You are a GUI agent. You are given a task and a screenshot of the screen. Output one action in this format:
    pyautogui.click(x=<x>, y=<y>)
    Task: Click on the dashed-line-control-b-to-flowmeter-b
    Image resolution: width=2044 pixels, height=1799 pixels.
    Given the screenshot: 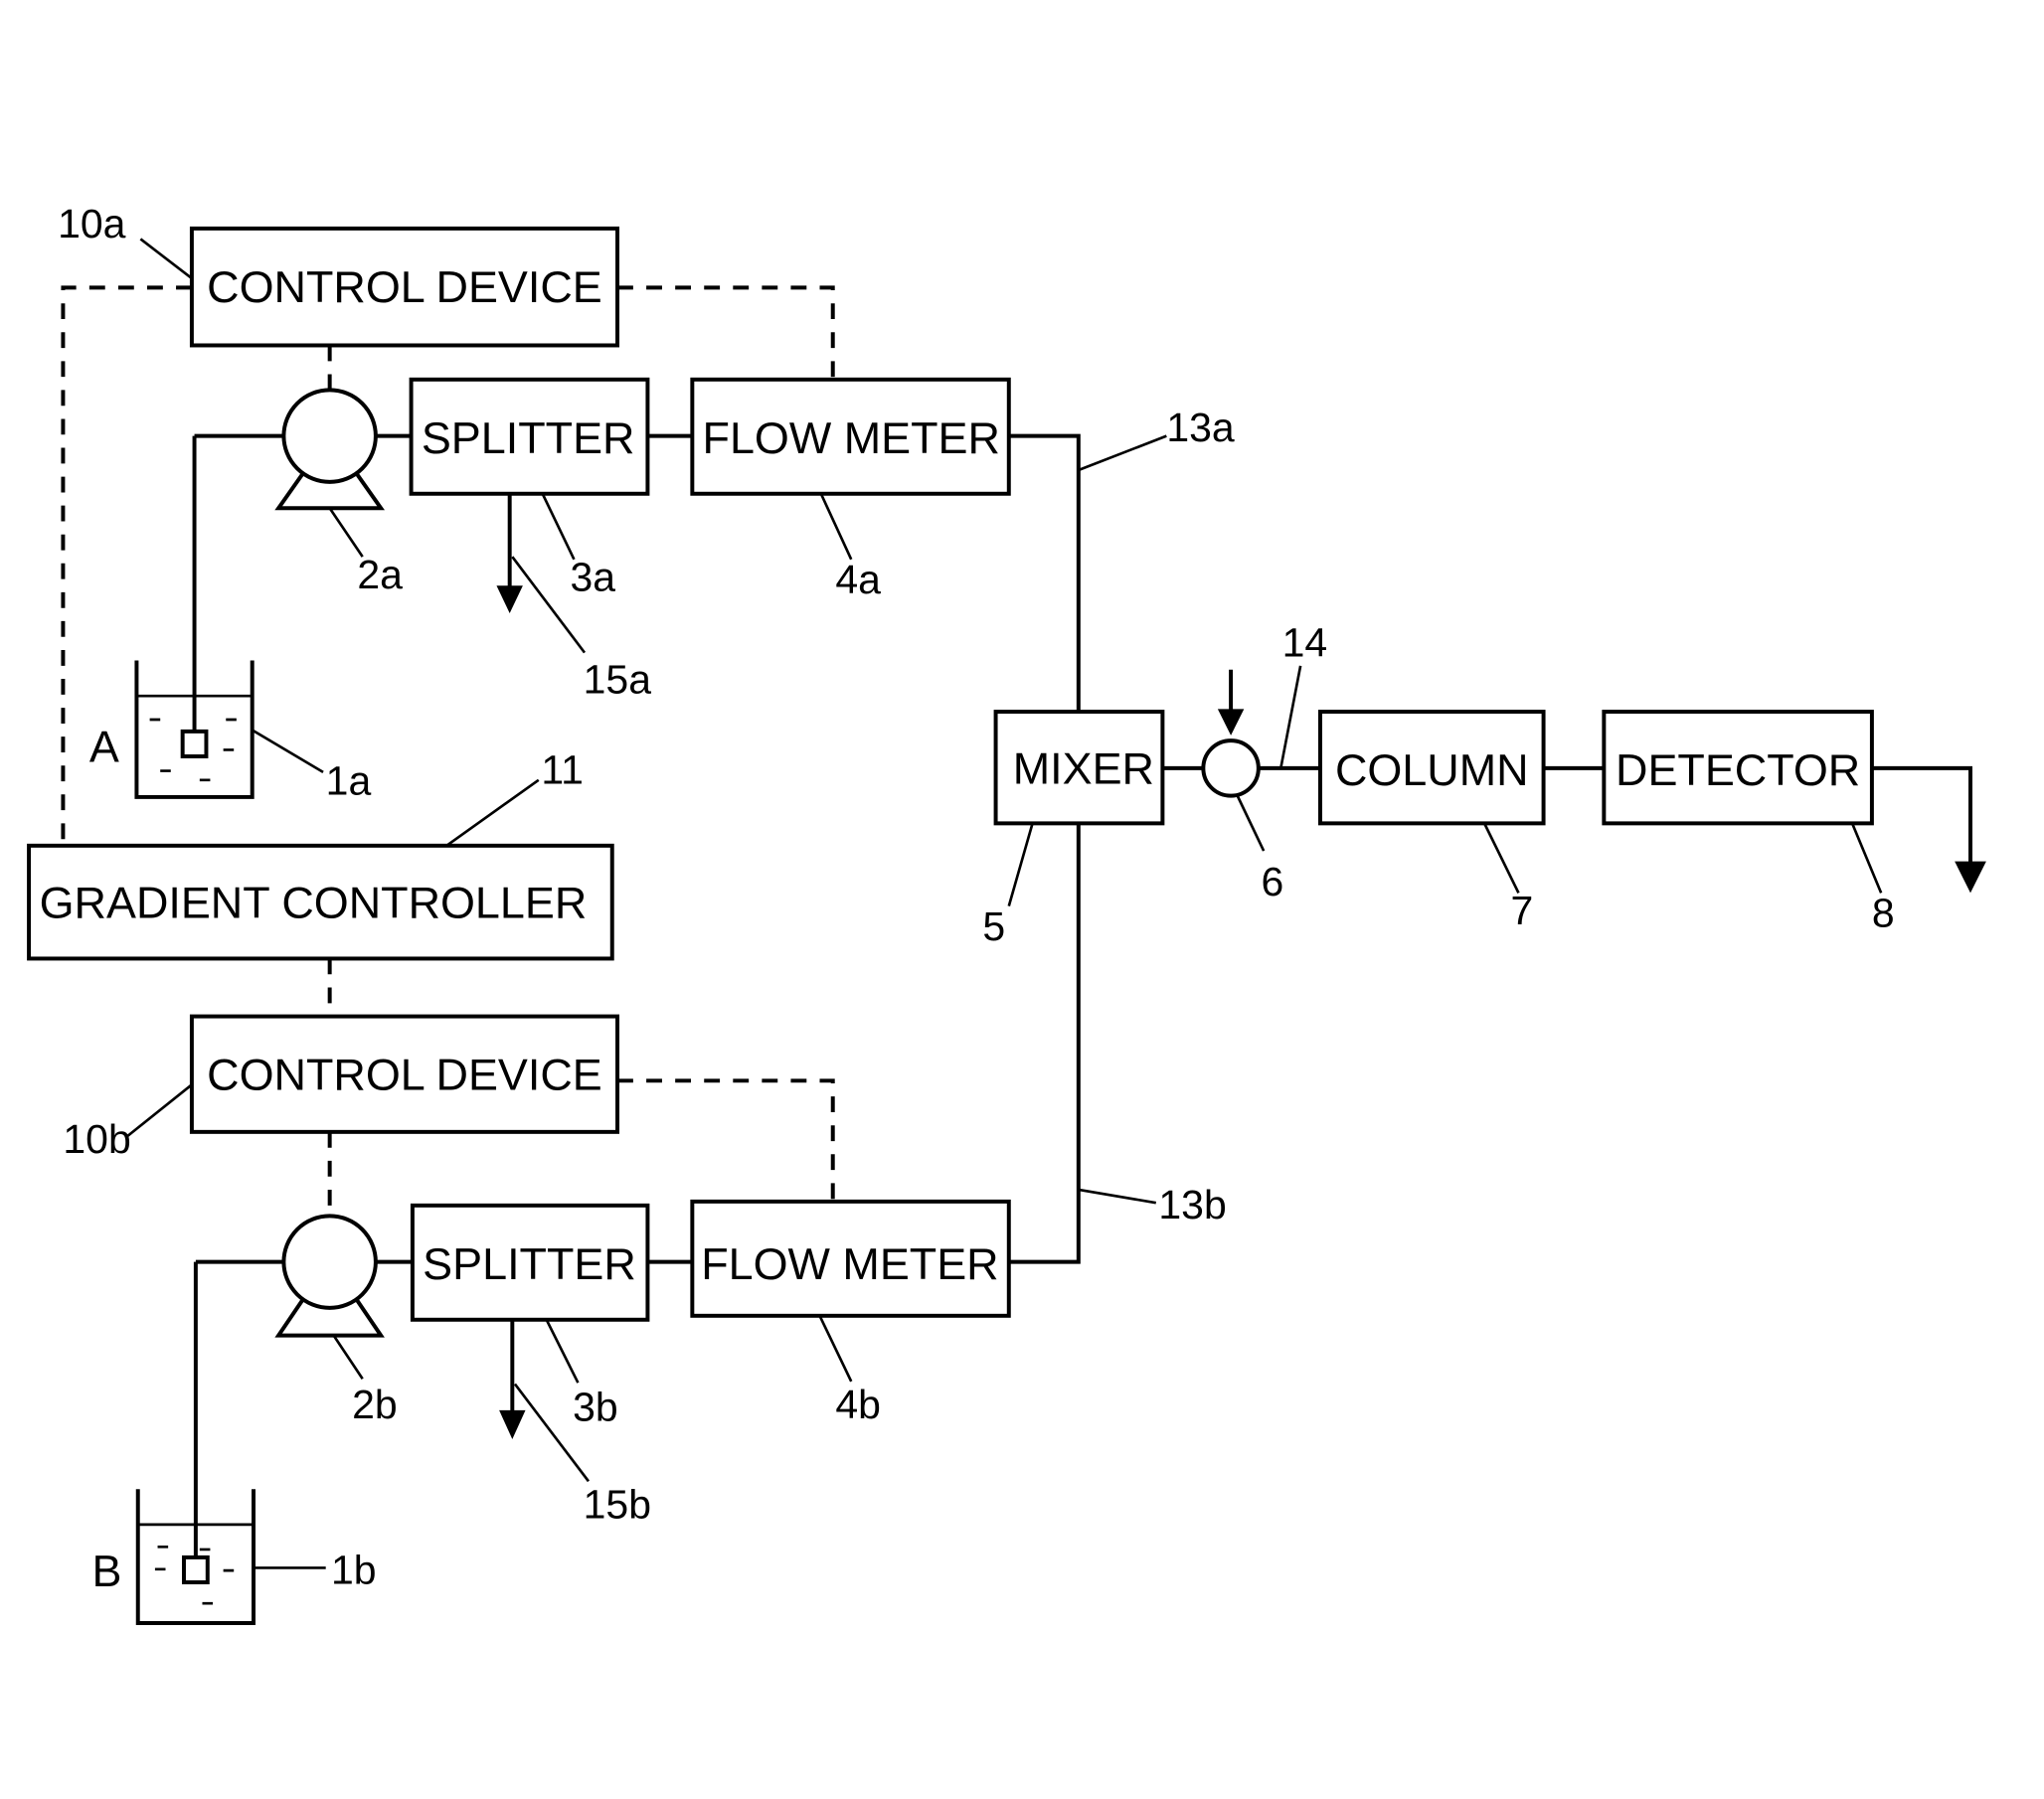 What is the action you would take?
    pyautogui.click(x=726, y=1139)
    